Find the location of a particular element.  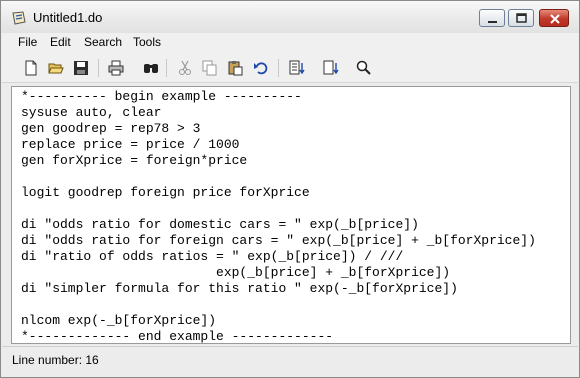

menu-search: Search is located at coordinates (103, 42).